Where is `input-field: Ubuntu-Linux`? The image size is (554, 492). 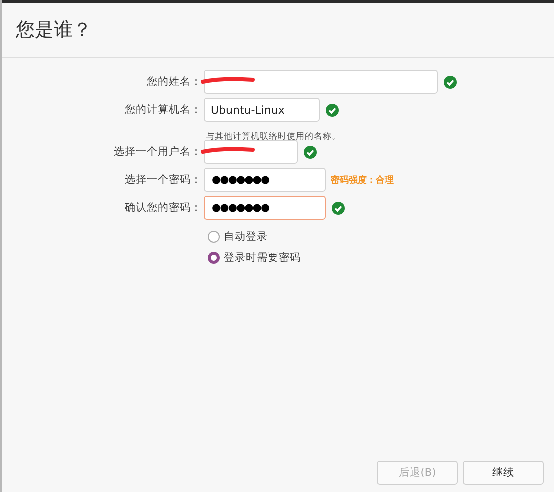
input-field: Ubuntu-Linux is located at coordinates (262, 110).